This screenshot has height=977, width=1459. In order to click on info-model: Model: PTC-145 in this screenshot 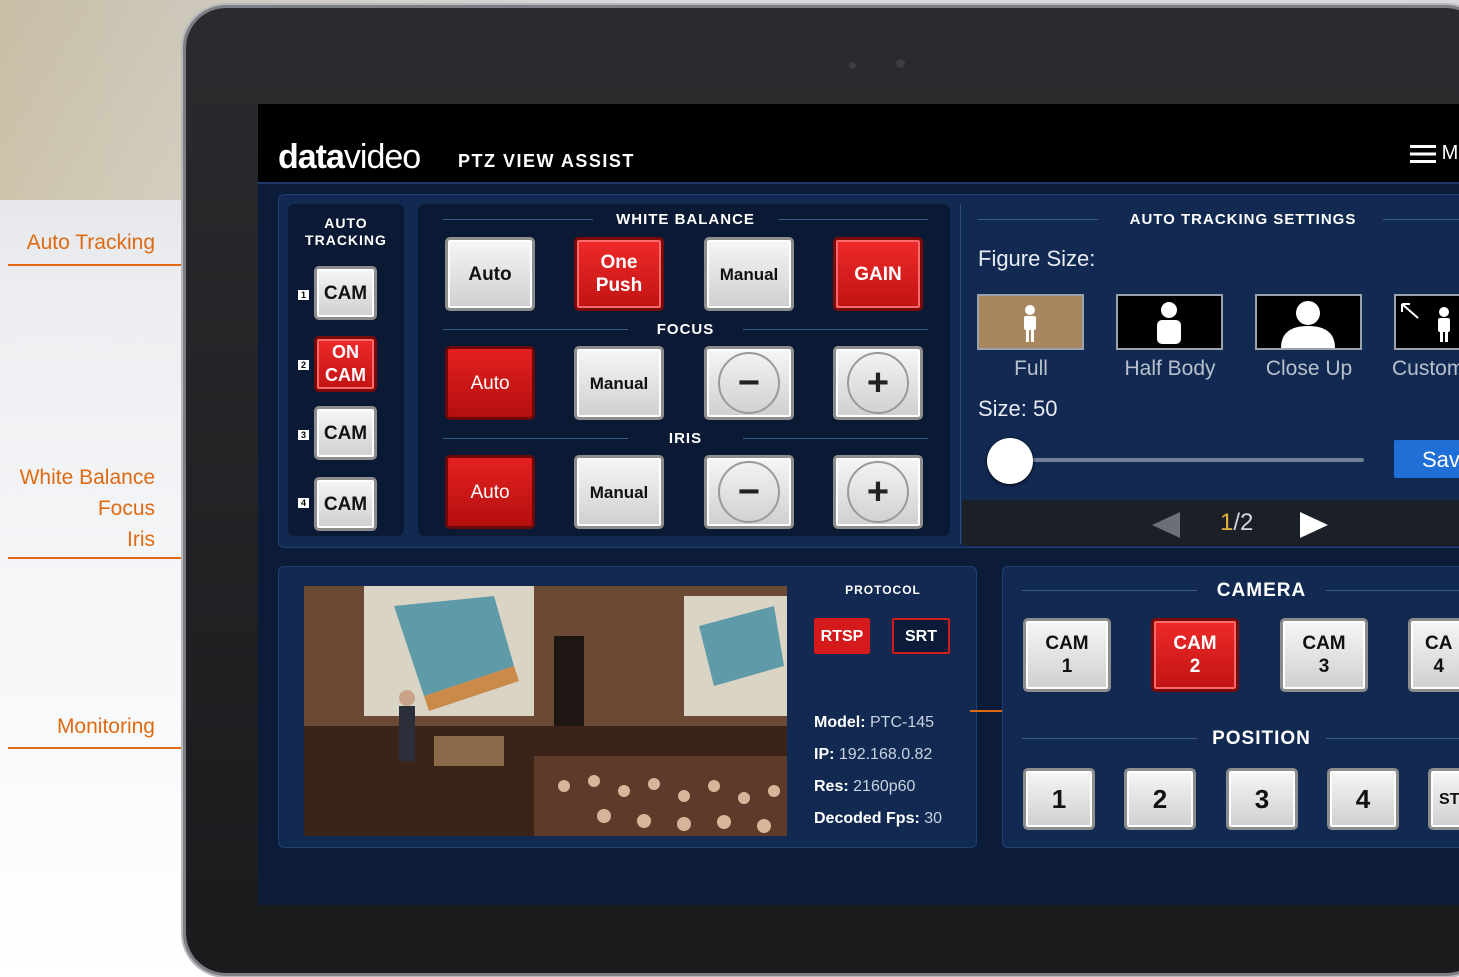, I will do `click(874, 722)`.